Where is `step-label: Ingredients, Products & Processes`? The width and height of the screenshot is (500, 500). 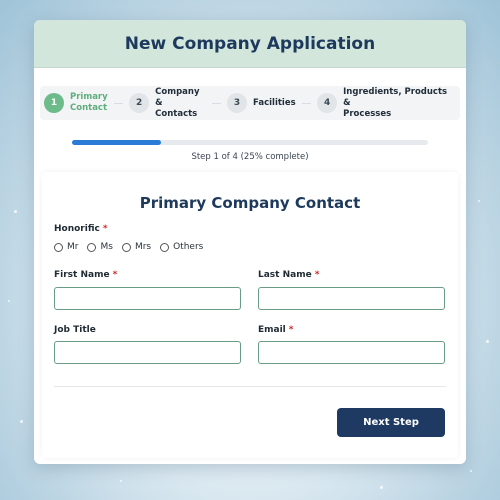 step-label: Ingredients, Products & Processes is located at coordinates (395, 102).